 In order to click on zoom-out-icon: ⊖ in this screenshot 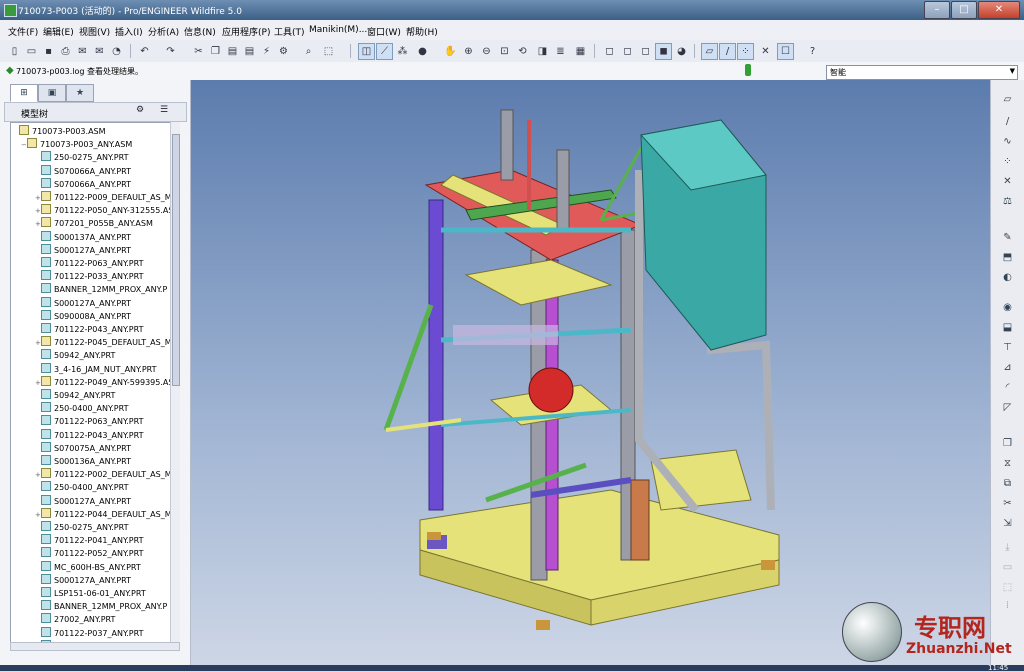, I will do `click(486, 51)`.